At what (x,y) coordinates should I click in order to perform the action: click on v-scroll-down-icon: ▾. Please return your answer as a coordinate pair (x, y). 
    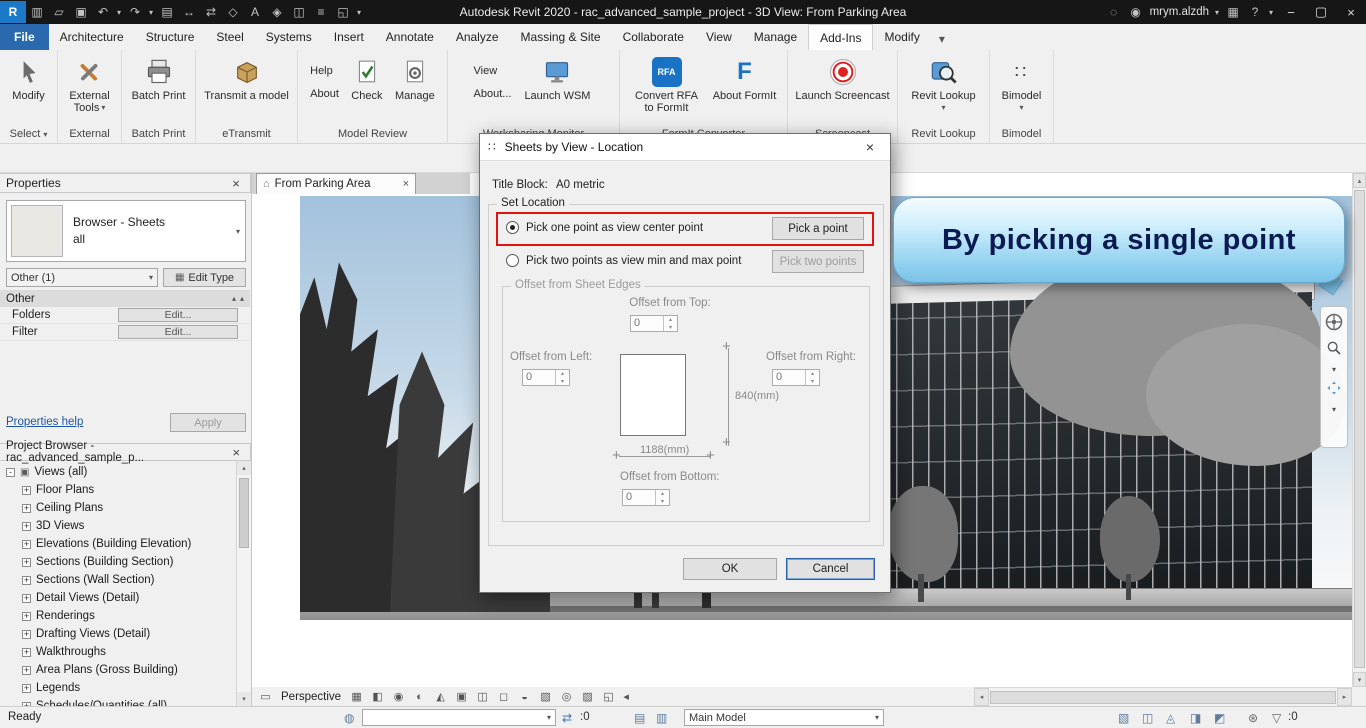
    Looking at the image, I should click on (1359, 679).